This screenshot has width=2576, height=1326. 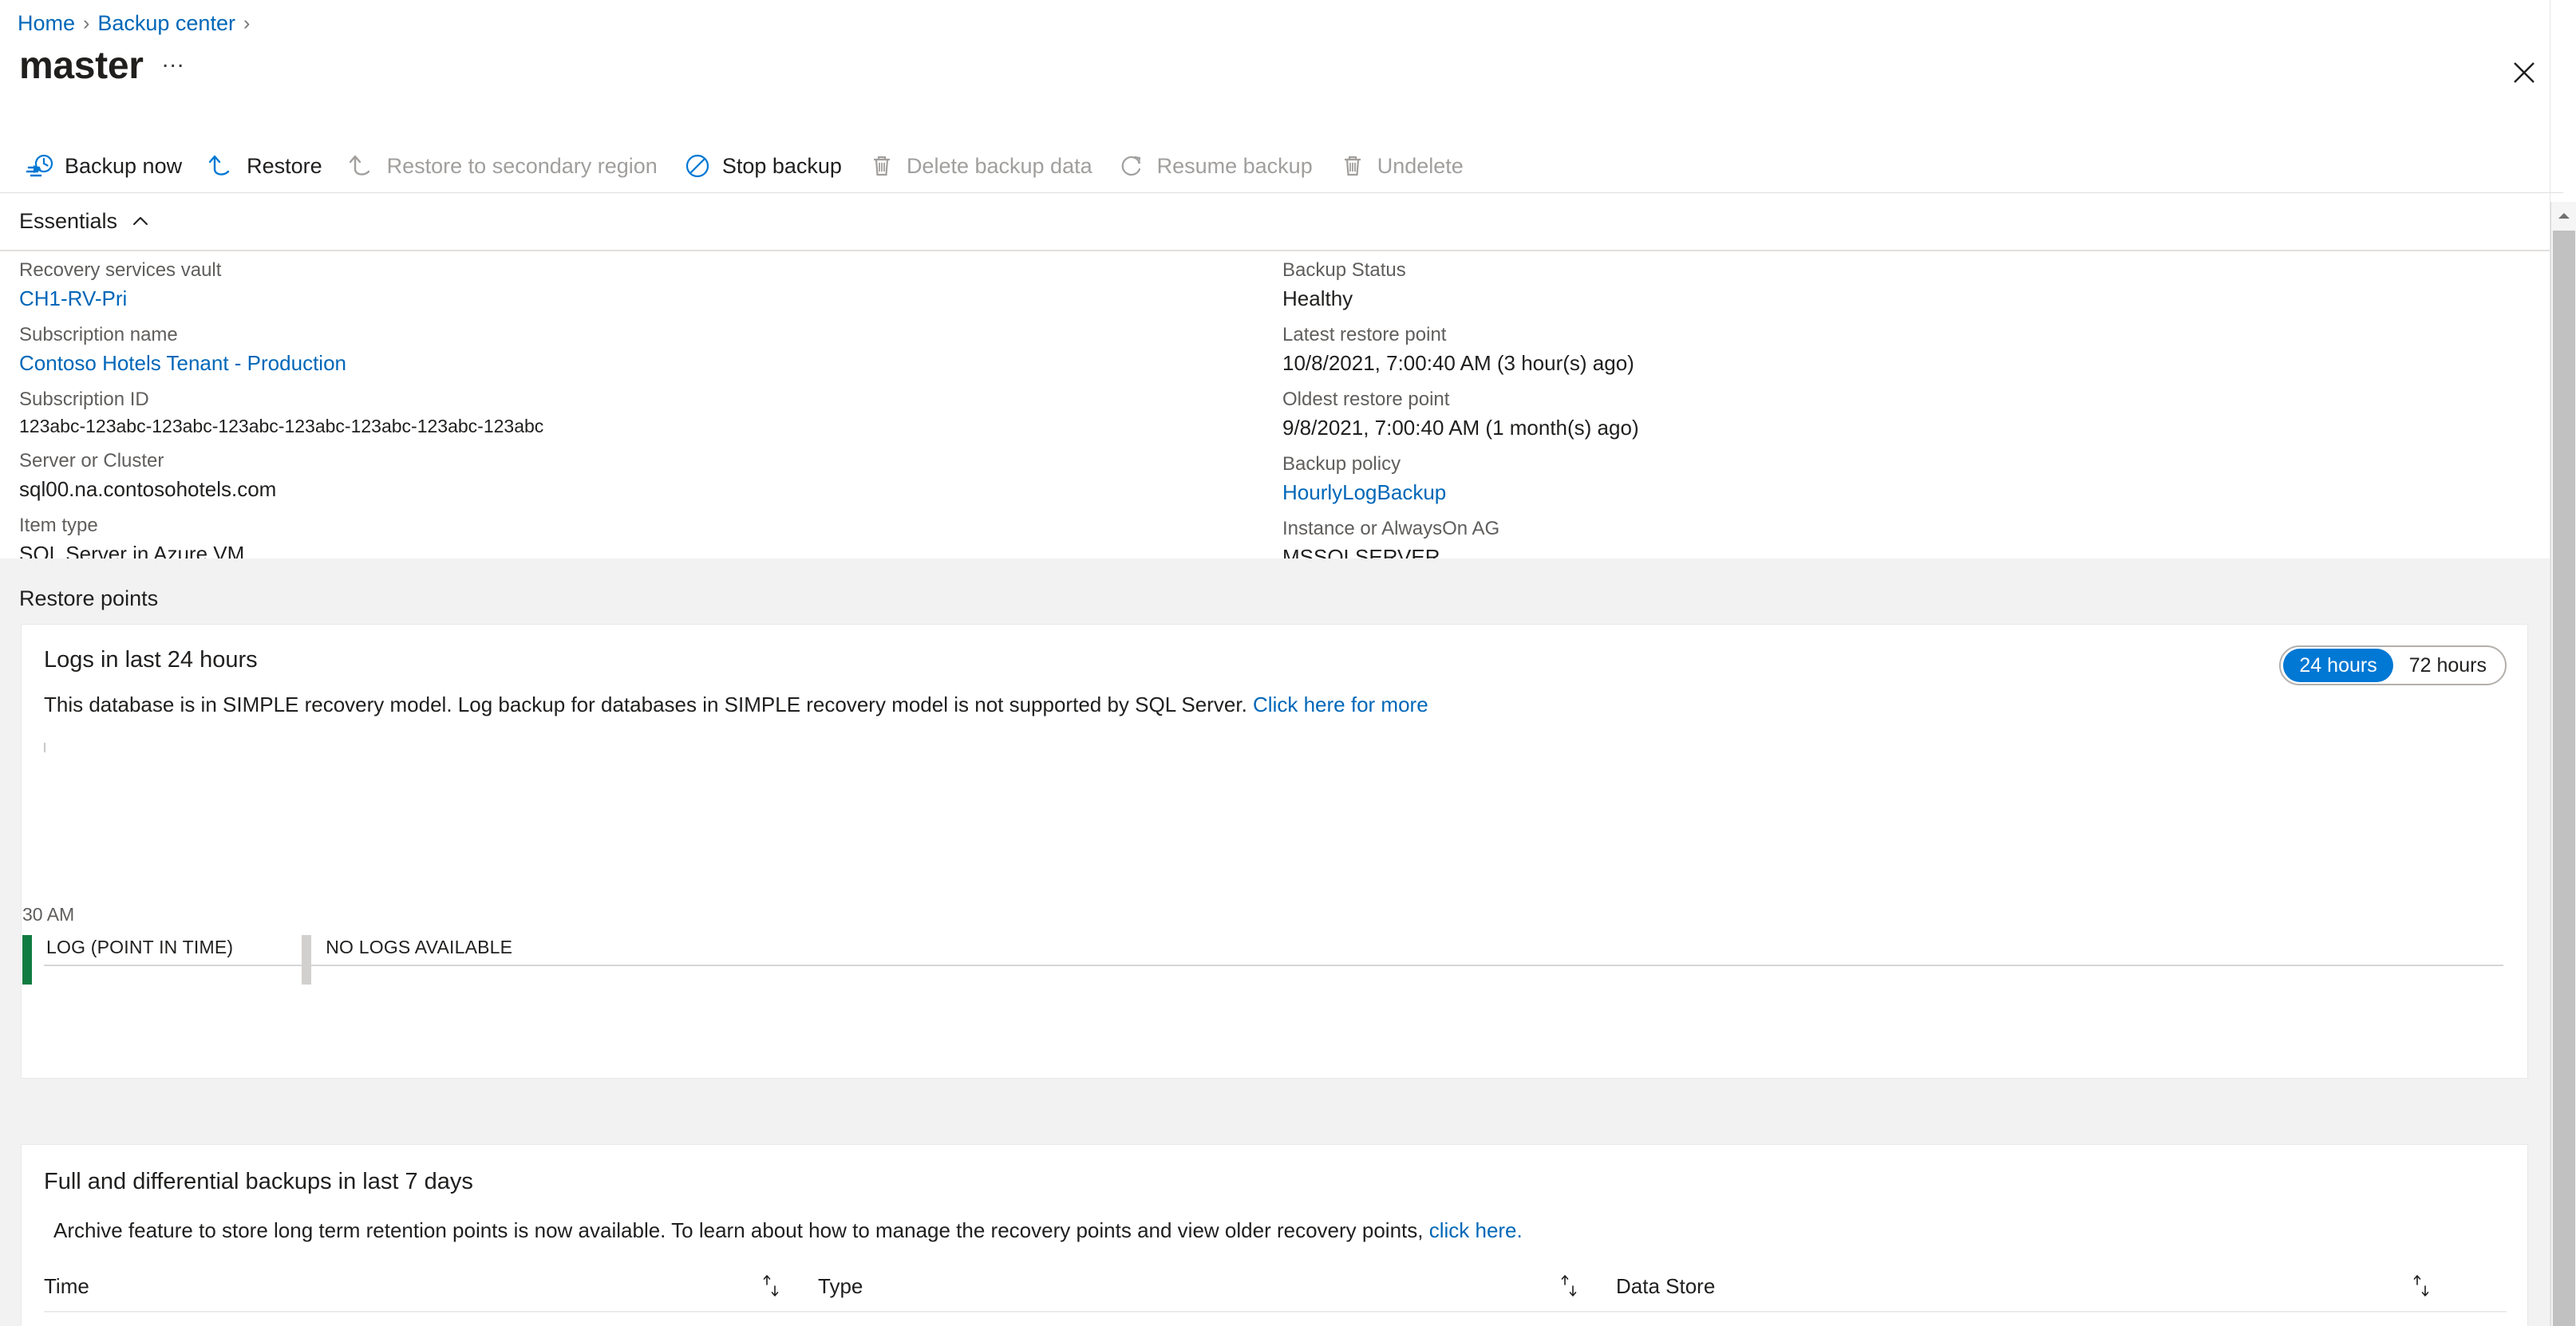 I want to click on resume-backup-button: Resume backup, so click(x=1220, y=166).